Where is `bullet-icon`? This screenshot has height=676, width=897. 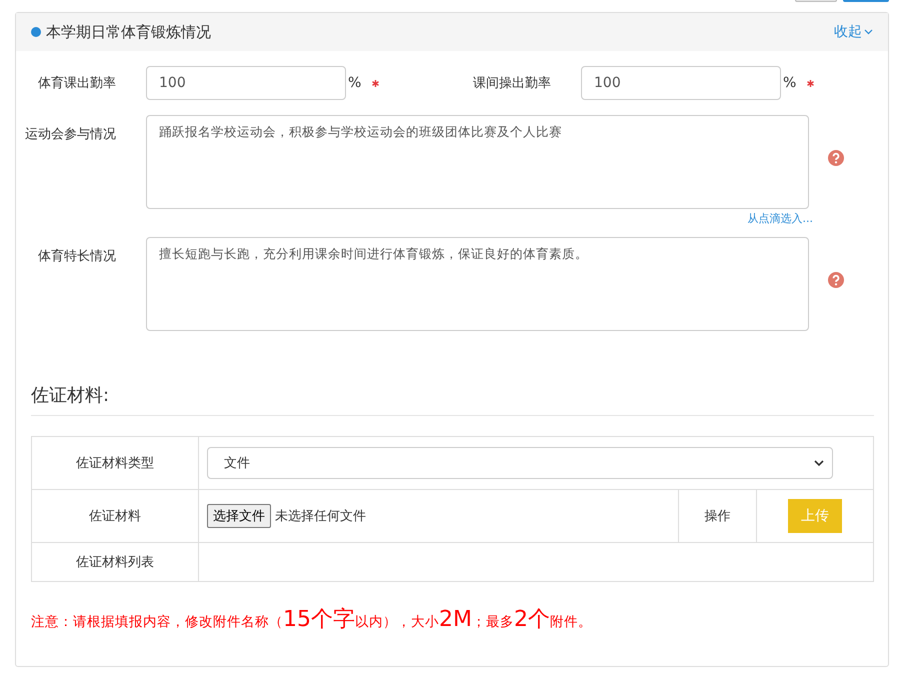
bullet-icon is located at coordinates (36, 32).